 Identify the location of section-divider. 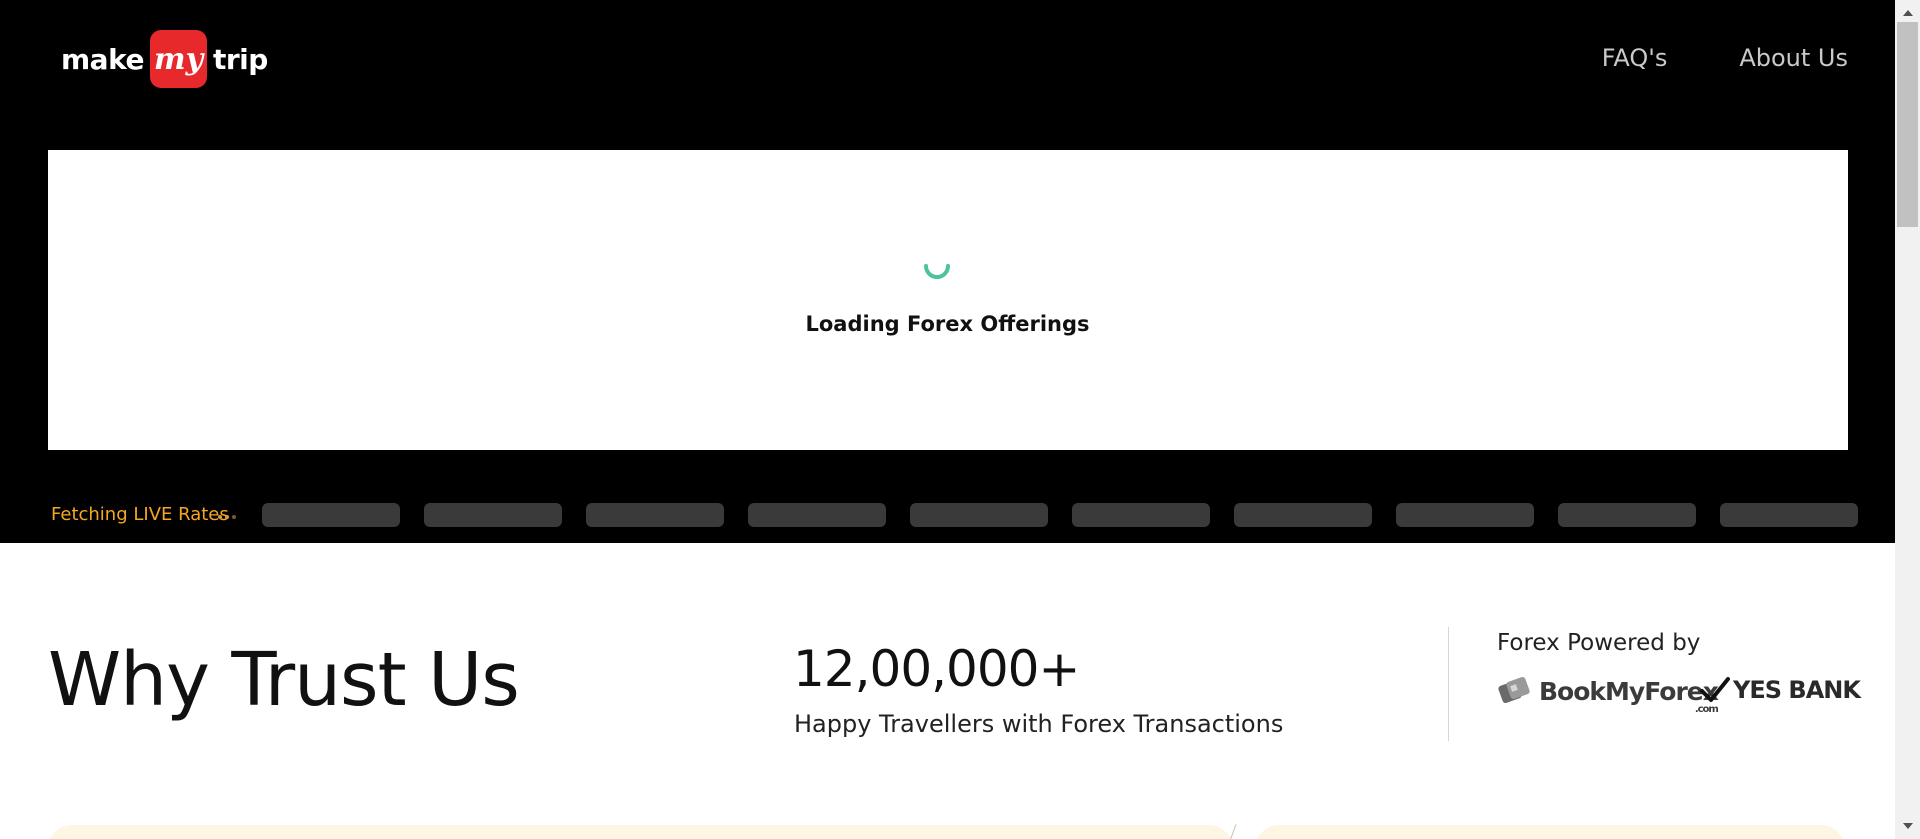
(1448, 684).